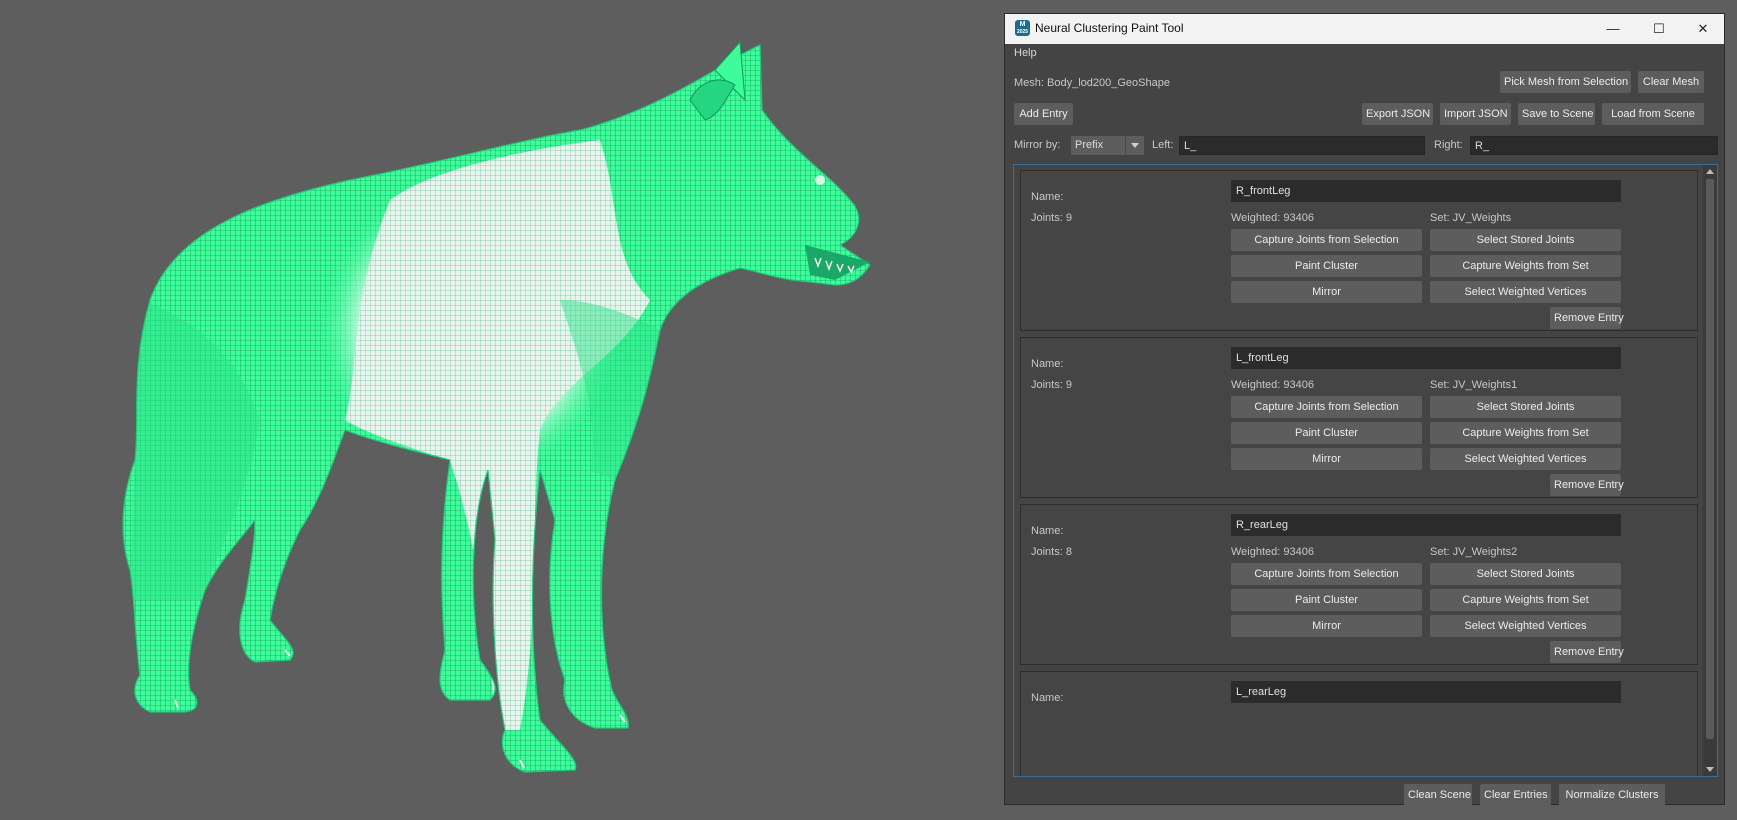 Image resolution: width=1737 pixels, height=820 pixels. What do you see at coordinates (1448, 145) in the screenshot?
I see `right-label: Right:` at bounding box center [1448, 145].